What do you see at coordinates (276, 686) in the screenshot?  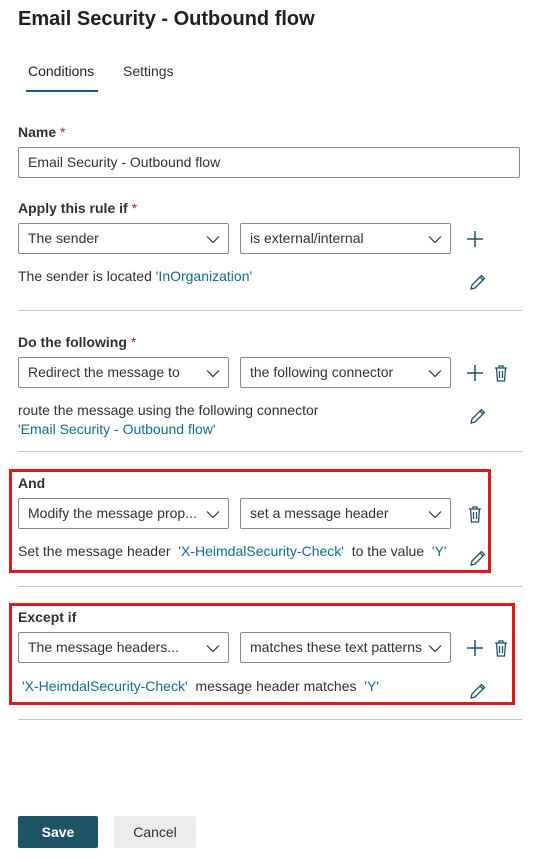 I see `description-text: message header matches` at bounding box center [276, 686].